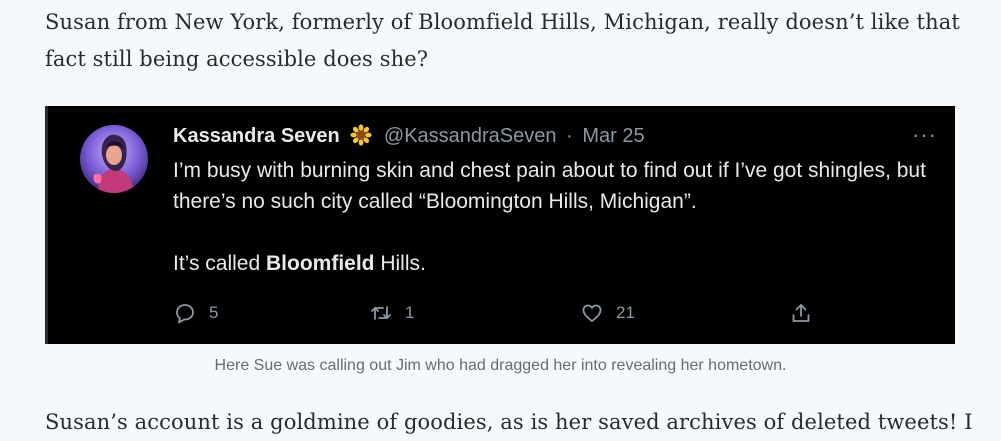  I want to click on retweet-icon, so click(381, 313).